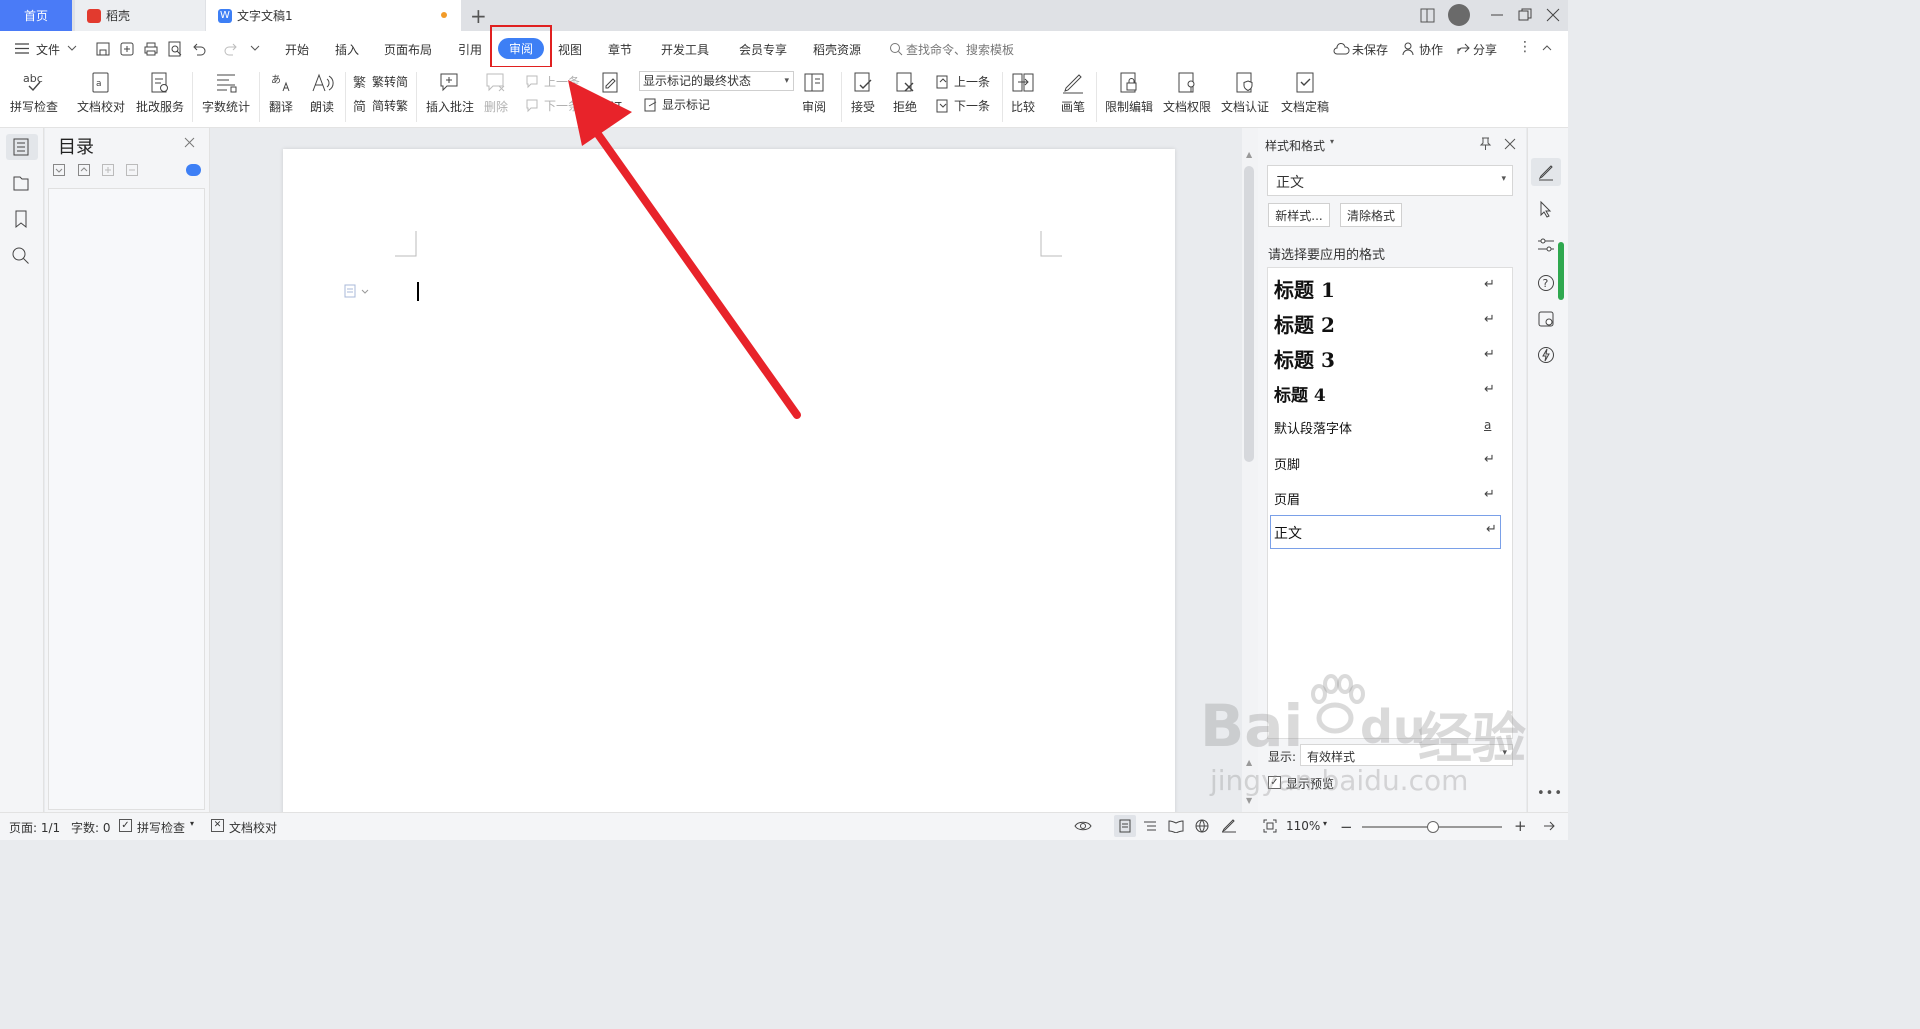 The height and width of the screenshot is (1029, 1920). Describe the element at coordinates (1346, 827) in the screenshot. I see `zoom-out-icon: −` at that location.